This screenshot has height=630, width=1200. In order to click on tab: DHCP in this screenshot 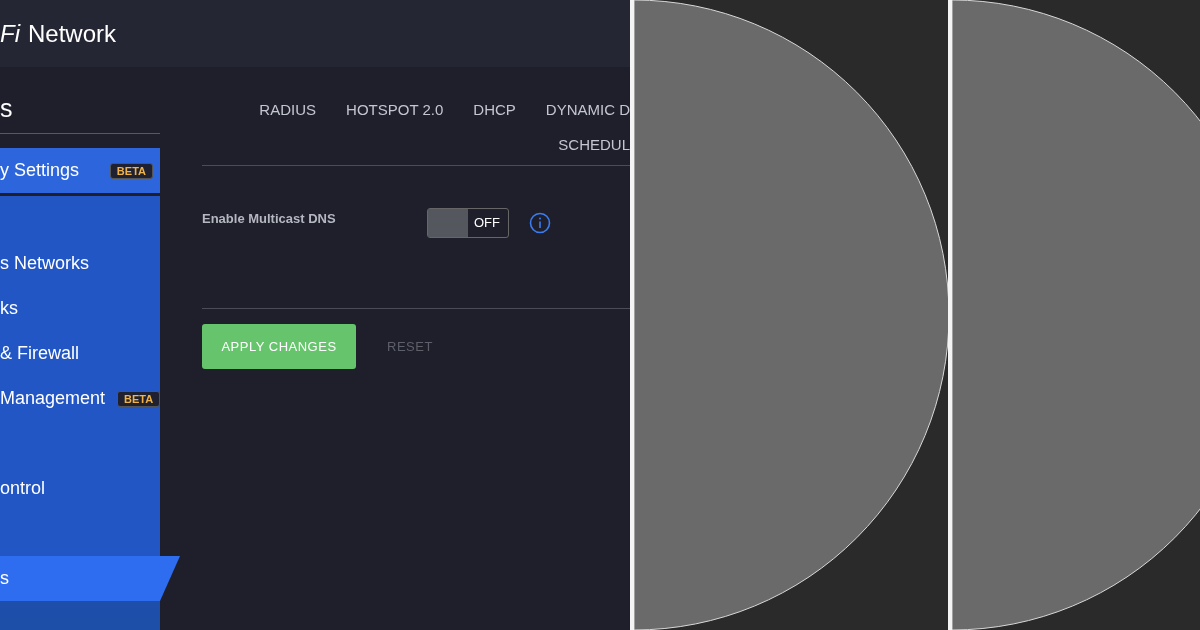, I will do `click(494, 109)`.